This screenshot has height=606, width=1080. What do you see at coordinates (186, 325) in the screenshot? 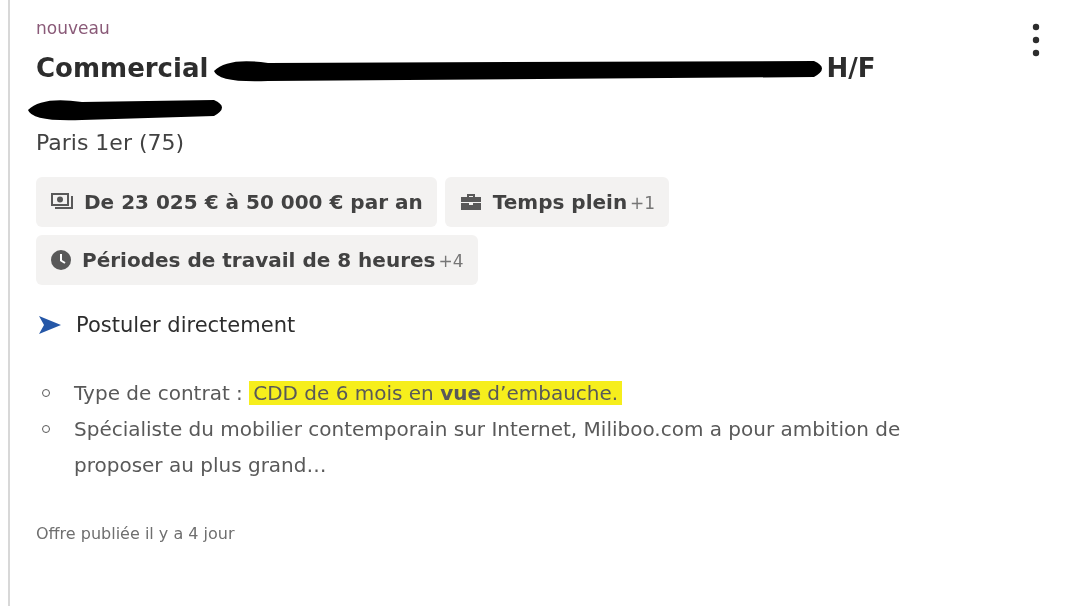
I see `apply-label: Postuler directement` at bounding box center [186, 325].